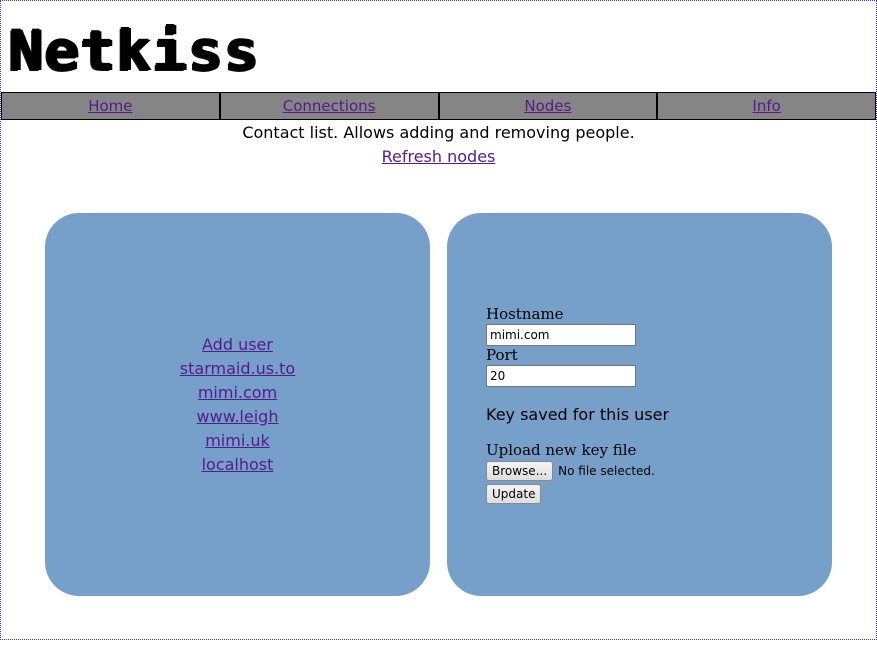 This screenshot has width=877, height=645. I want to click on nav-connections: Connections, so click(330, 106).